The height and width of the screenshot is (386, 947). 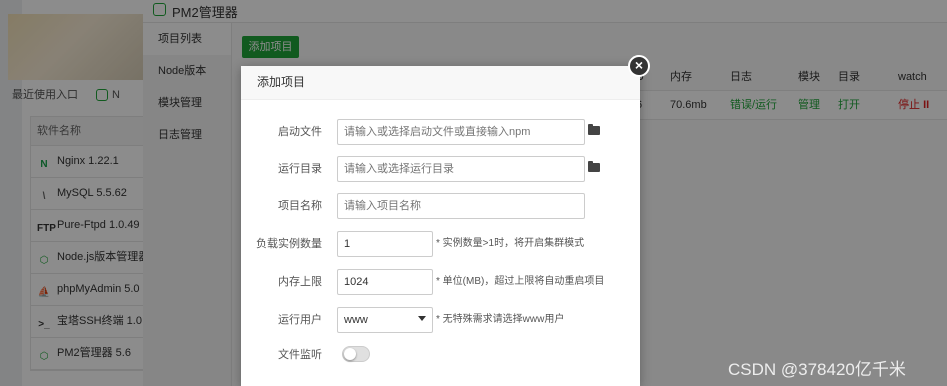 What do you see at coordinates (461, 132) in the screenshot?
I see `startup-file-input` at bounding box center [461, 132].